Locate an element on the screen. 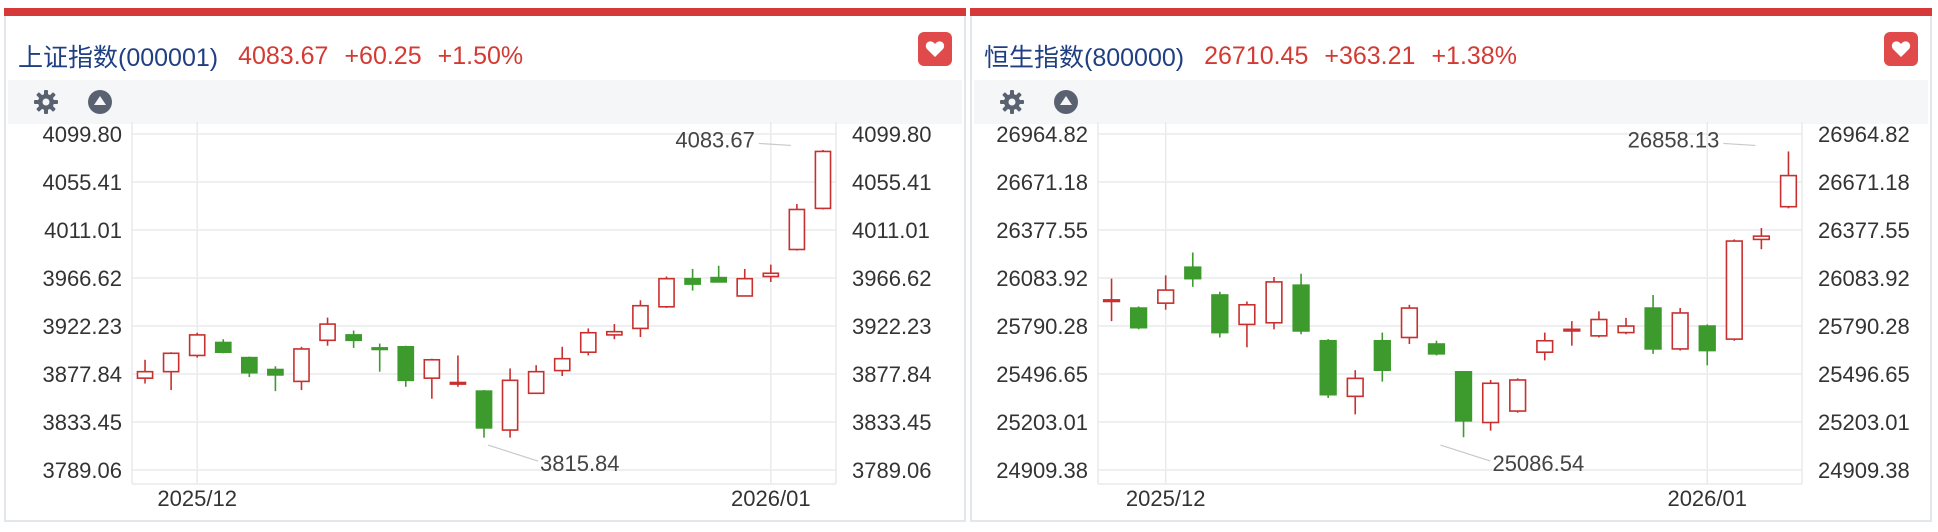 Image resolution: width=1938 pixels, height=532 pixels. y-tick-label-right: 4099.80 is located at coordinates (892, 134).